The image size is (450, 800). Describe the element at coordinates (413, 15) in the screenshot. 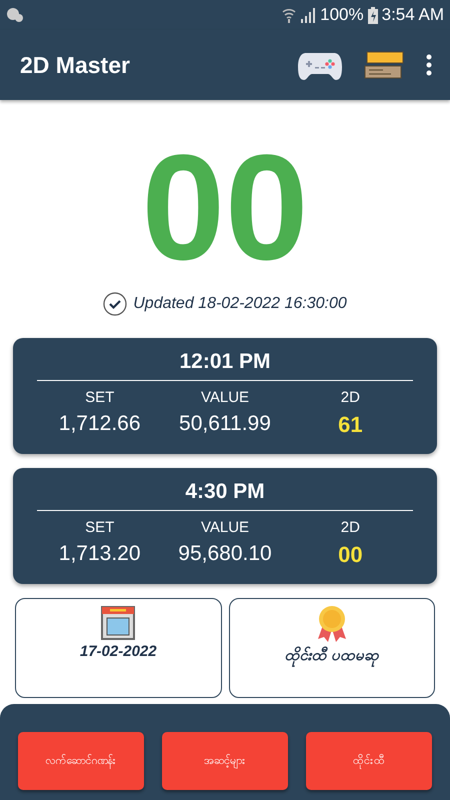

I see `clock-time: 3:54 AM` at that location.